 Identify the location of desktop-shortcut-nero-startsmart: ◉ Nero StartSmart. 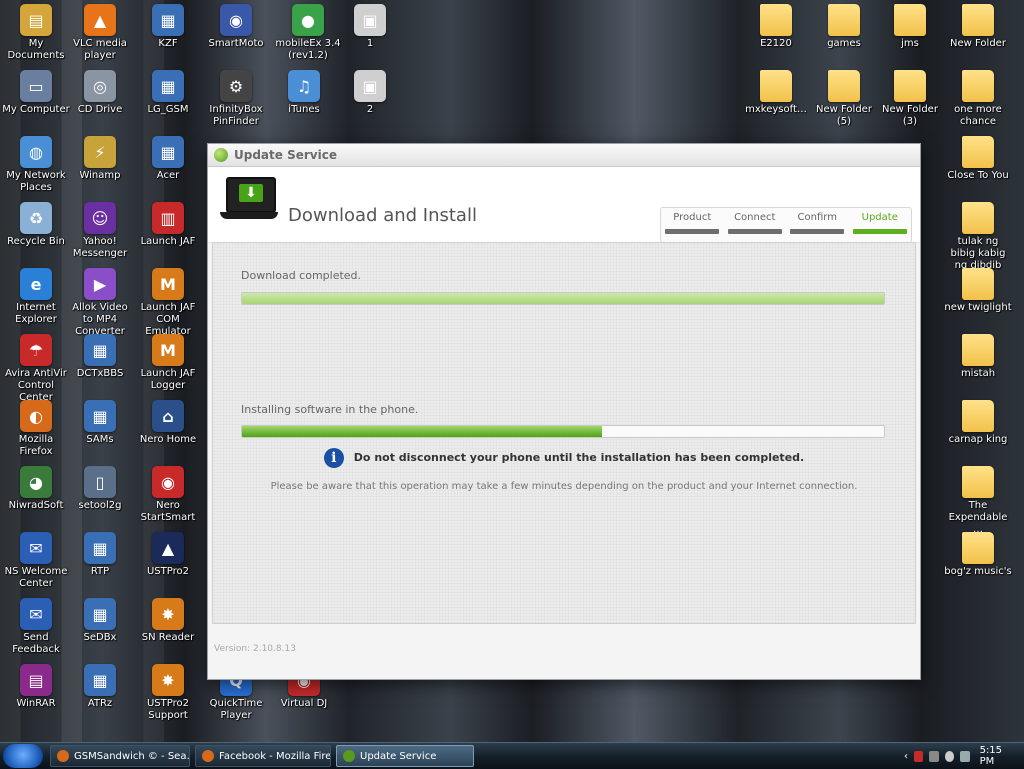
(168, 494).